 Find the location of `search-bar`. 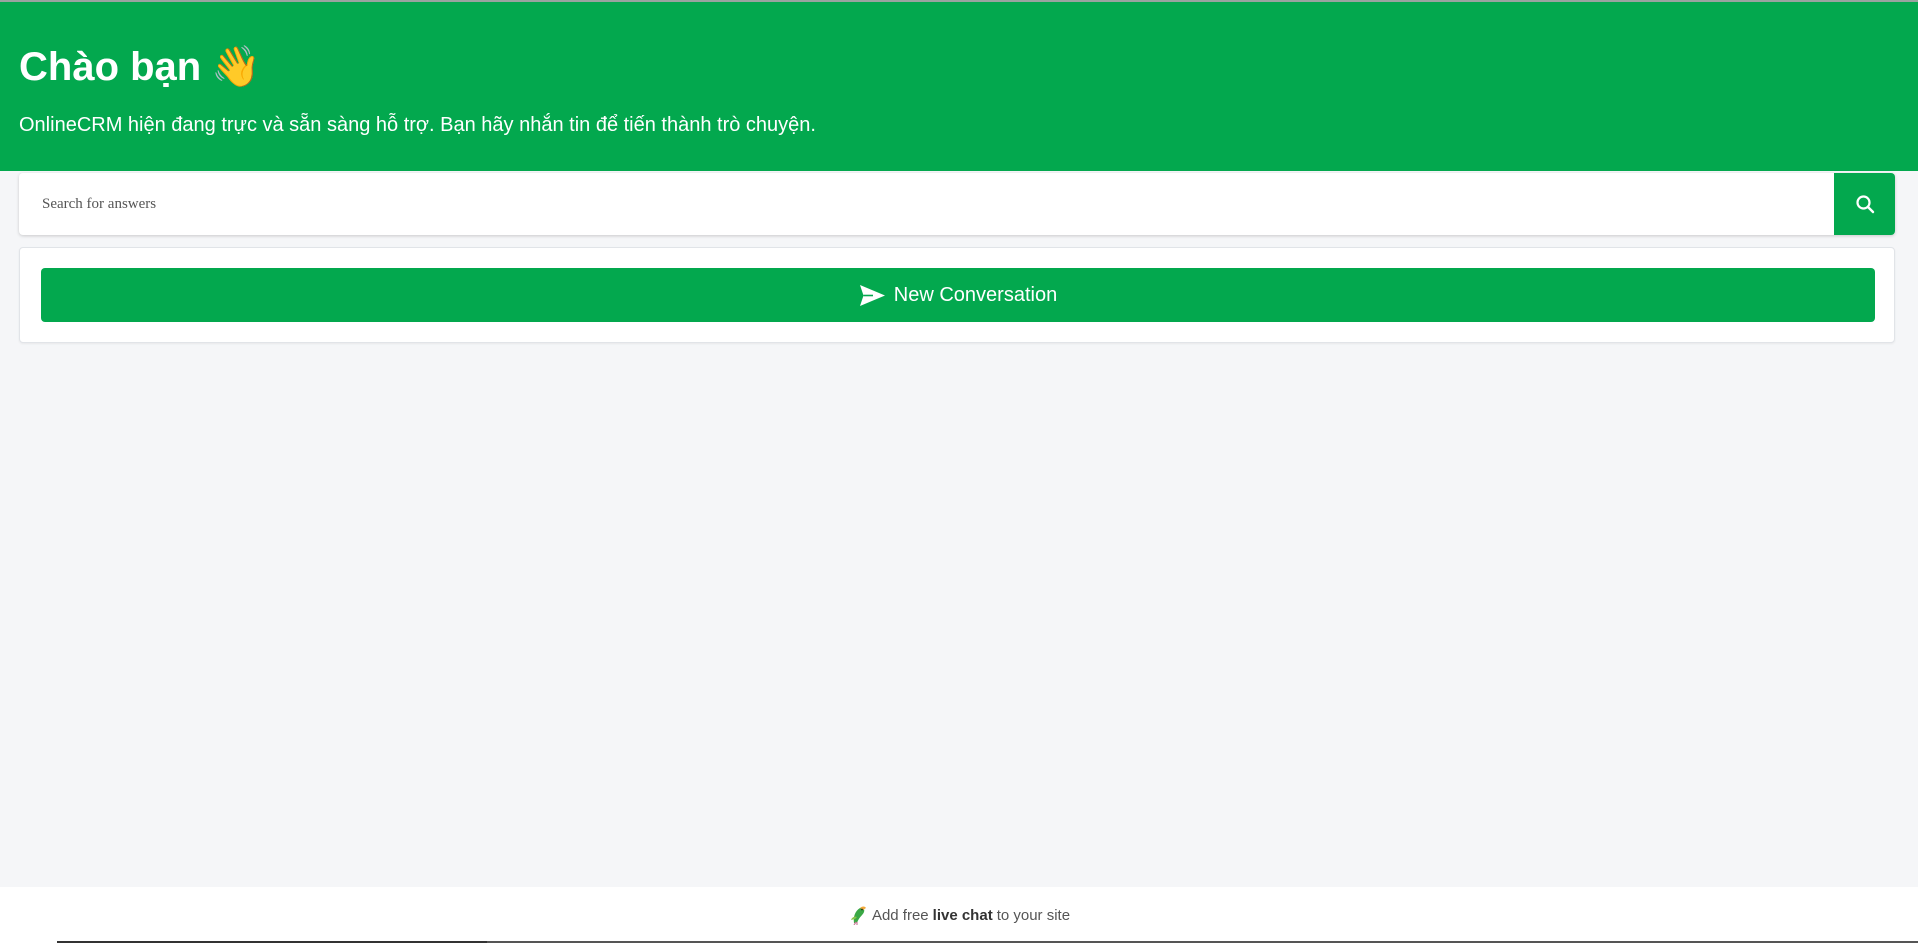

search-bar is located at coordinates (957, 204).